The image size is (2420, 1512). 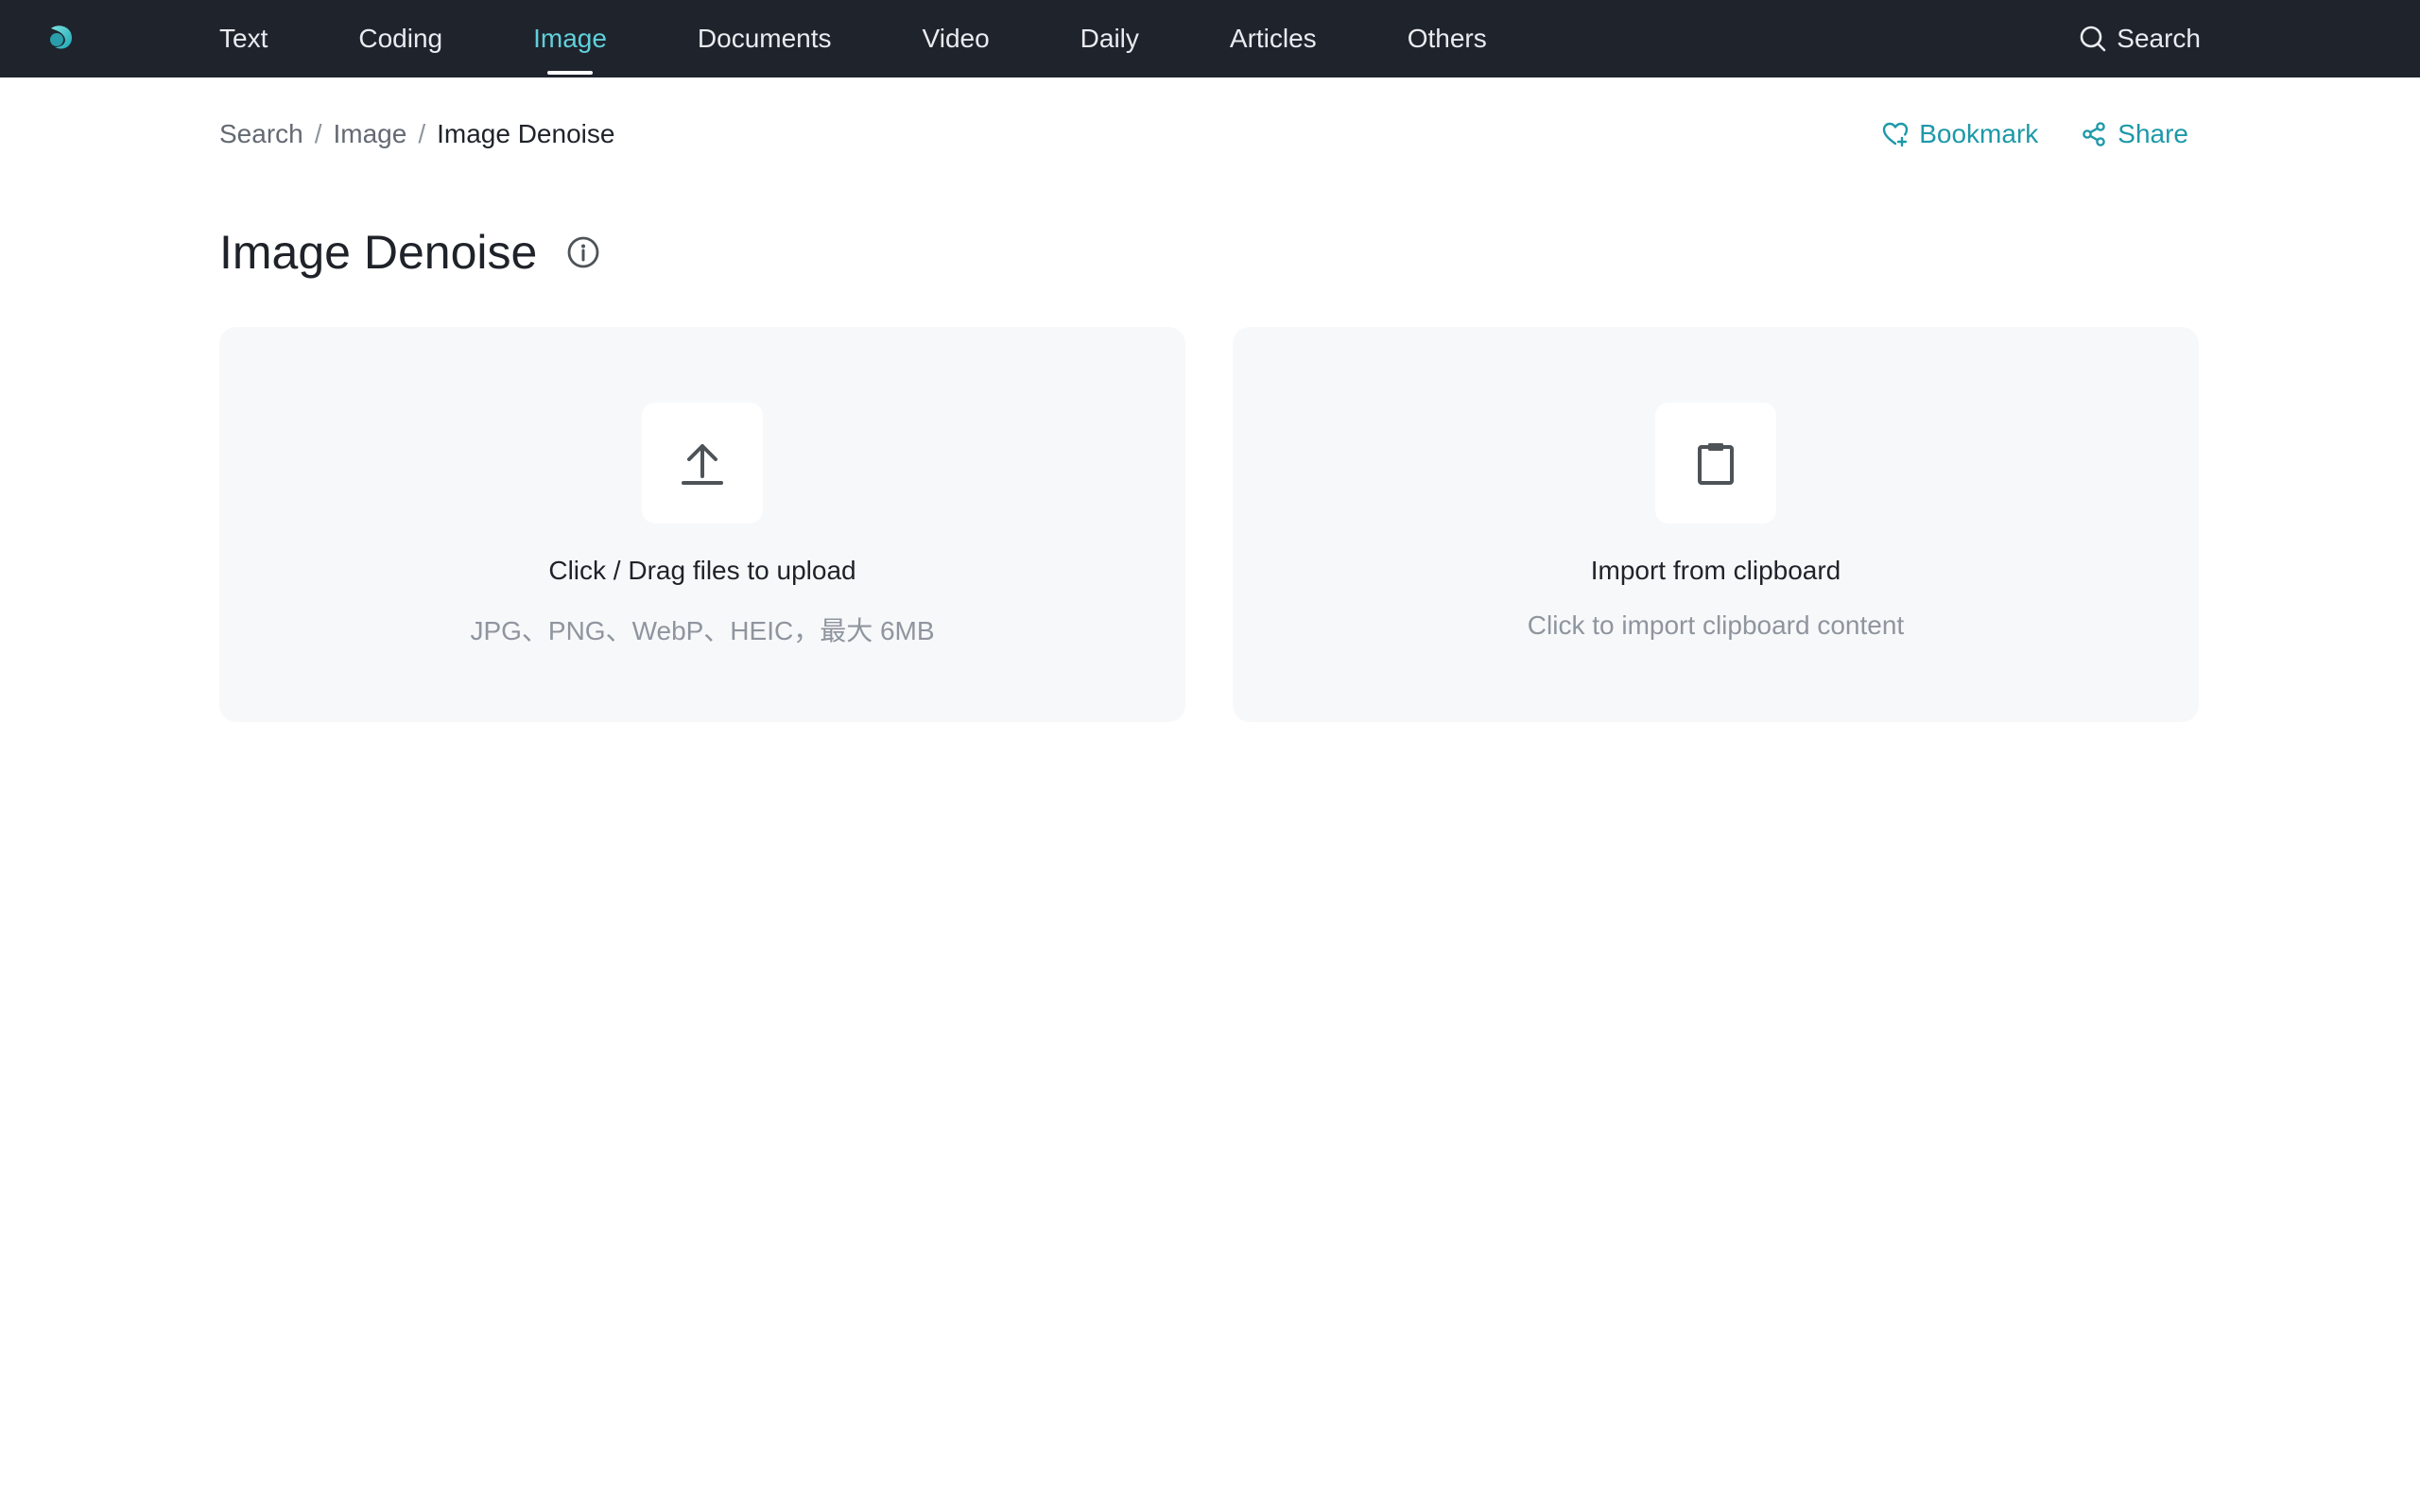 I want to click on page-actions: Bookmark Share, so click(x=2014, y=134).